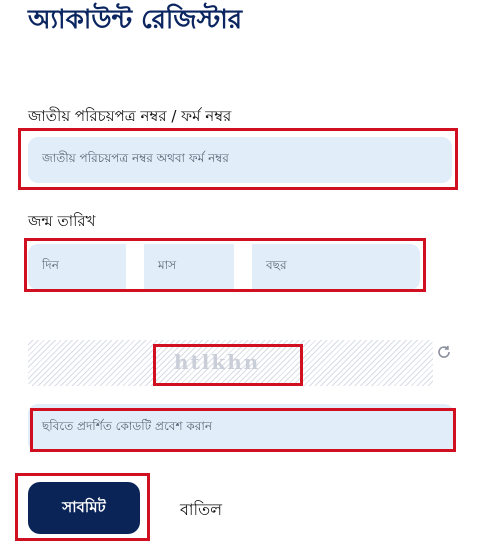  Describe the element at coordinates (240, 160) in the screenshot. I see `nid-input: জাতীয় পরিচয়পত্র নম্বর অথবা ফর্ম নম্বর` at that location.